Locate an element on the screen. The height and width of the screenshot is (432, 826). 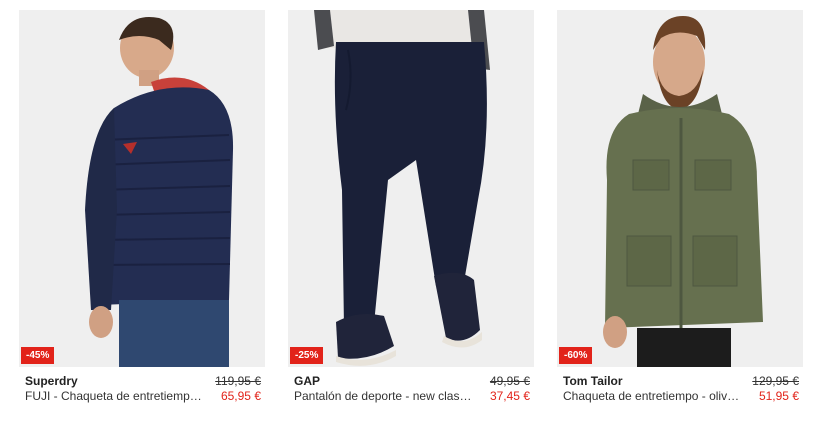
original-price: 49,95 € is located at coordinates (509, 381).